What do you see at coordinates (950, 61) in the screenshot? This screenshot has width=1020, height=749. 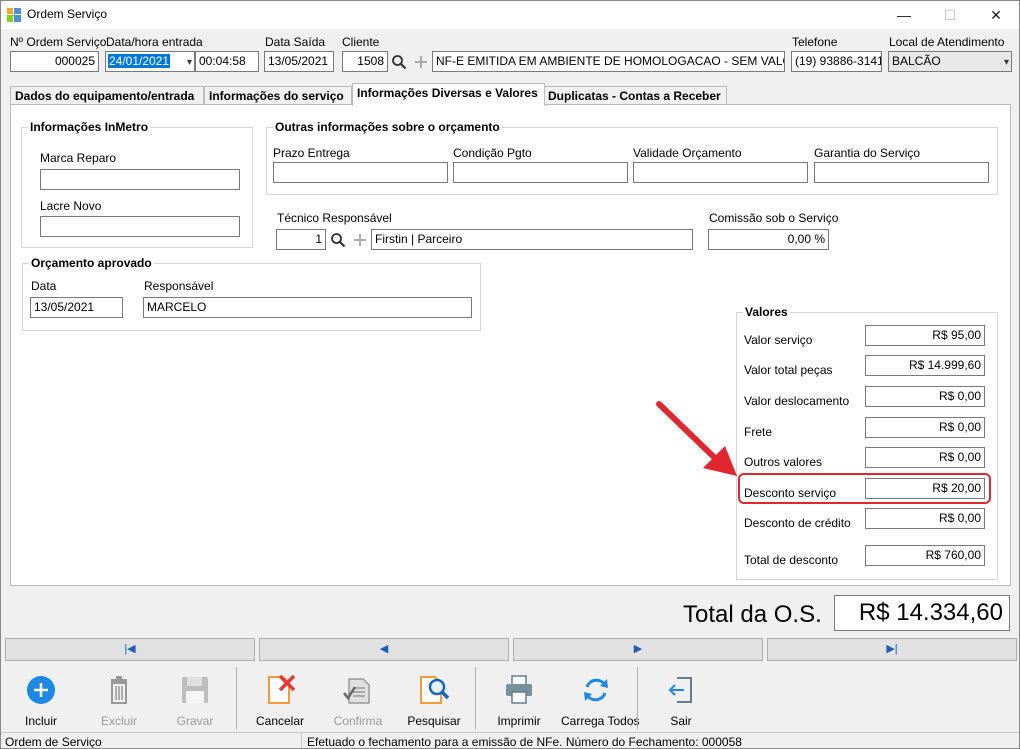 I see `service-location-select: BALCÃO ▾` at bounding box center [950, 61].